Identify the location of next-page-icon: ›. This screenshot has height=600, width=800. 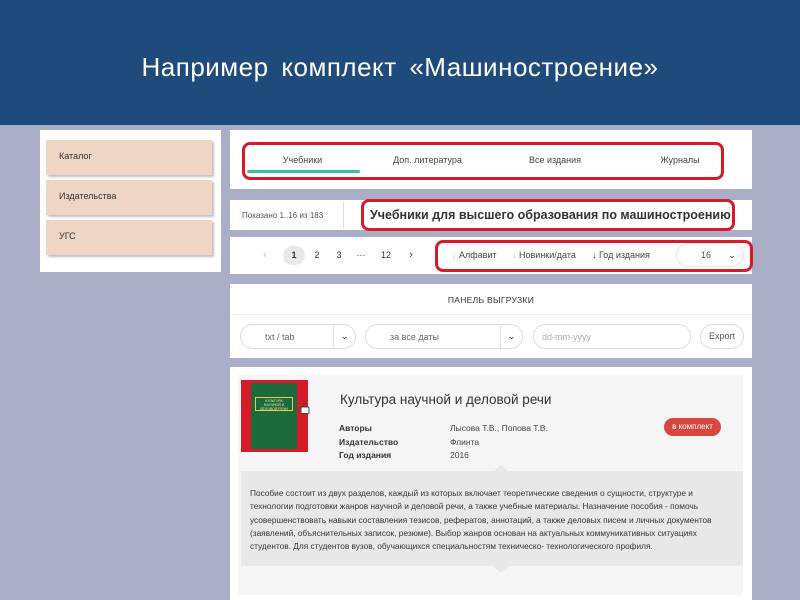
(411, 255).